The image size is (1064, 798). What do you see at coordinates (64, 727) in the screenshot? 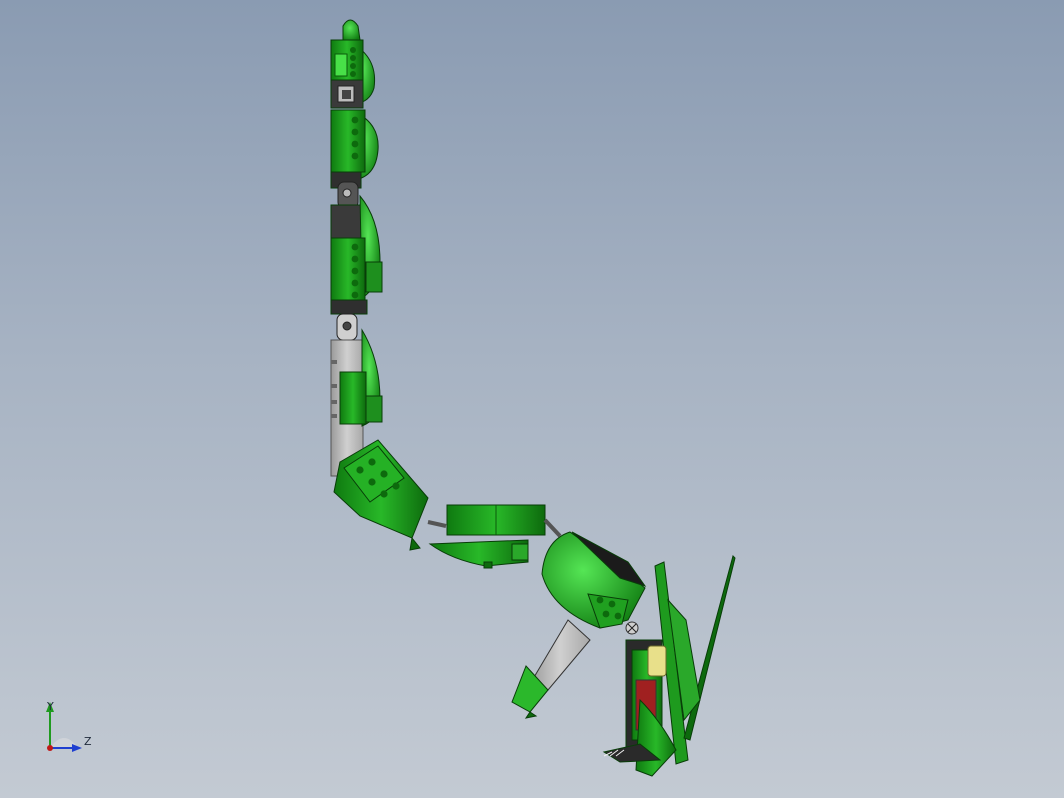
I see `coordinate-triad` at bounding box center [64, 727].